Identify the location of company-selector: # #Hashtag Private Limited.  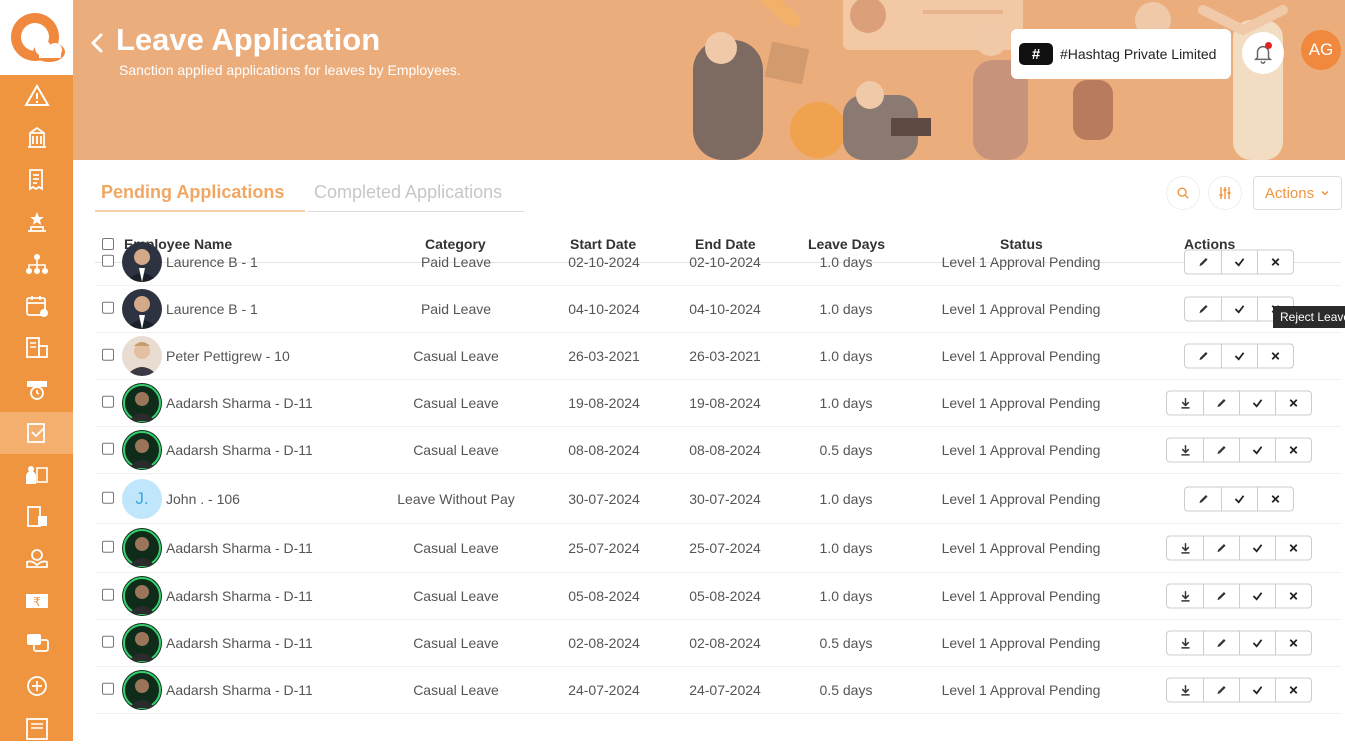
(1121, 54).